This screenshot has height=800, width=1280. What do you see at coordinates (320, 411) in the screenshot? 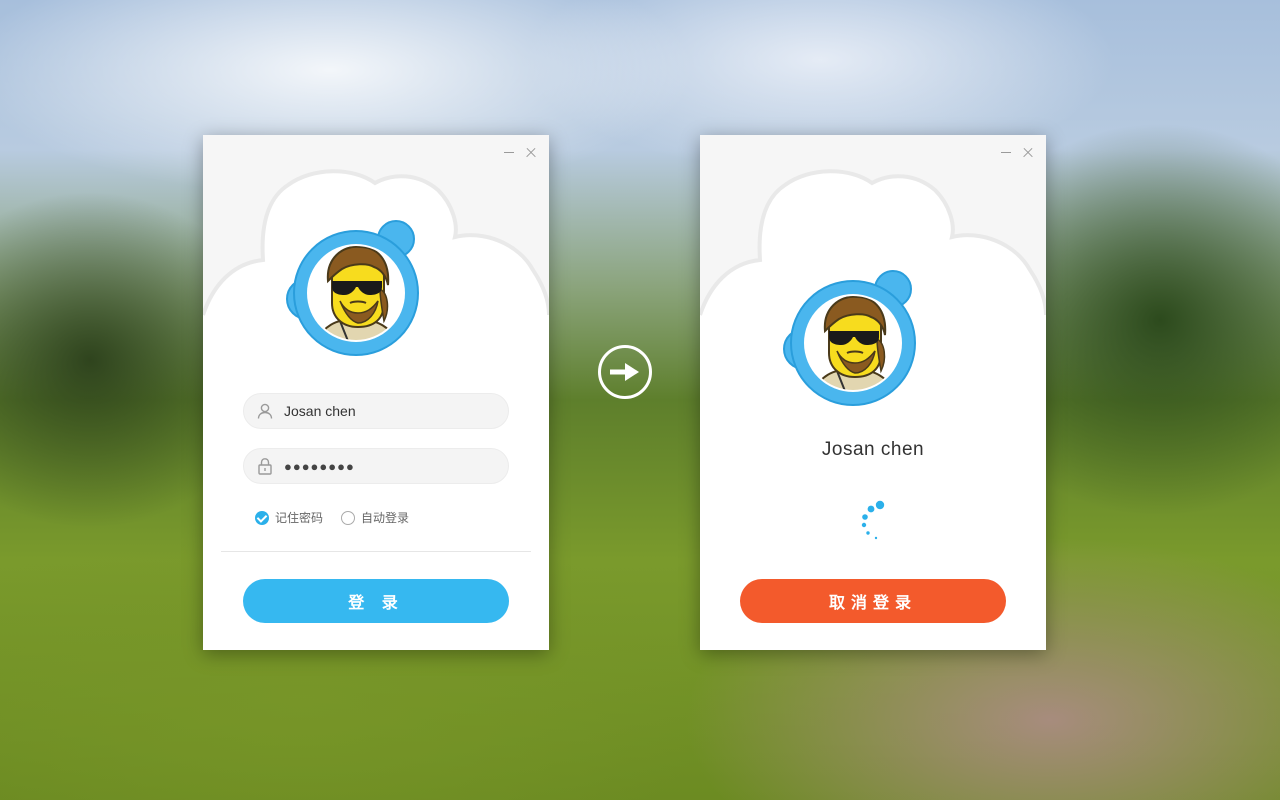
I see `username-input: Josan chen` at bounding box center [320, 411].